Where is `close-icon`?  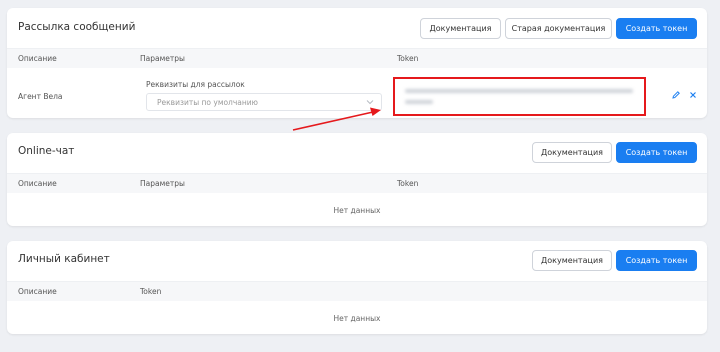
close-icon is located at coordinates (693, 95).